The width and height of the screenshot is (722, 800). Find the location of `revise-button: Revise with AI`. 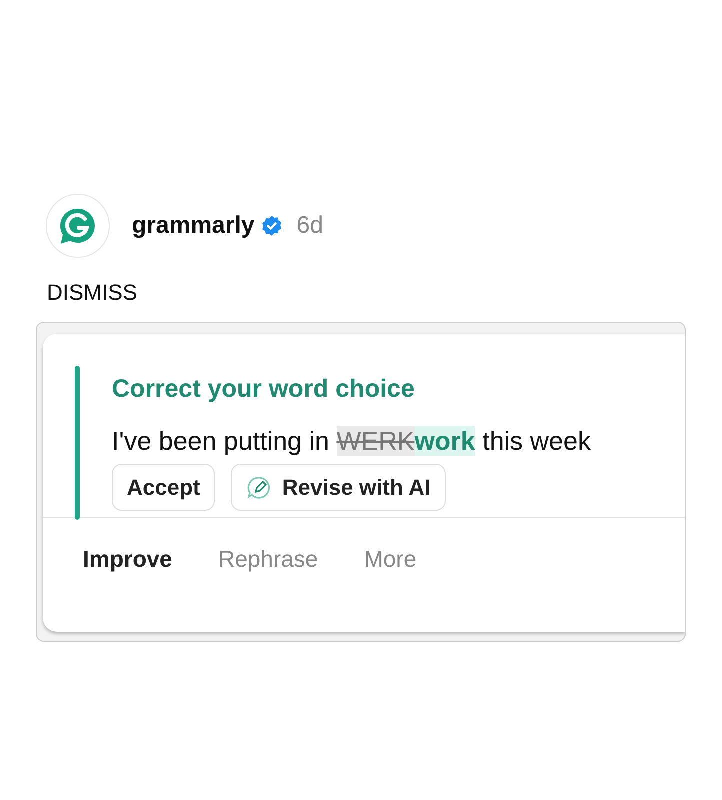

revise-button: Revise with AI is located at coordinates (338, 487).